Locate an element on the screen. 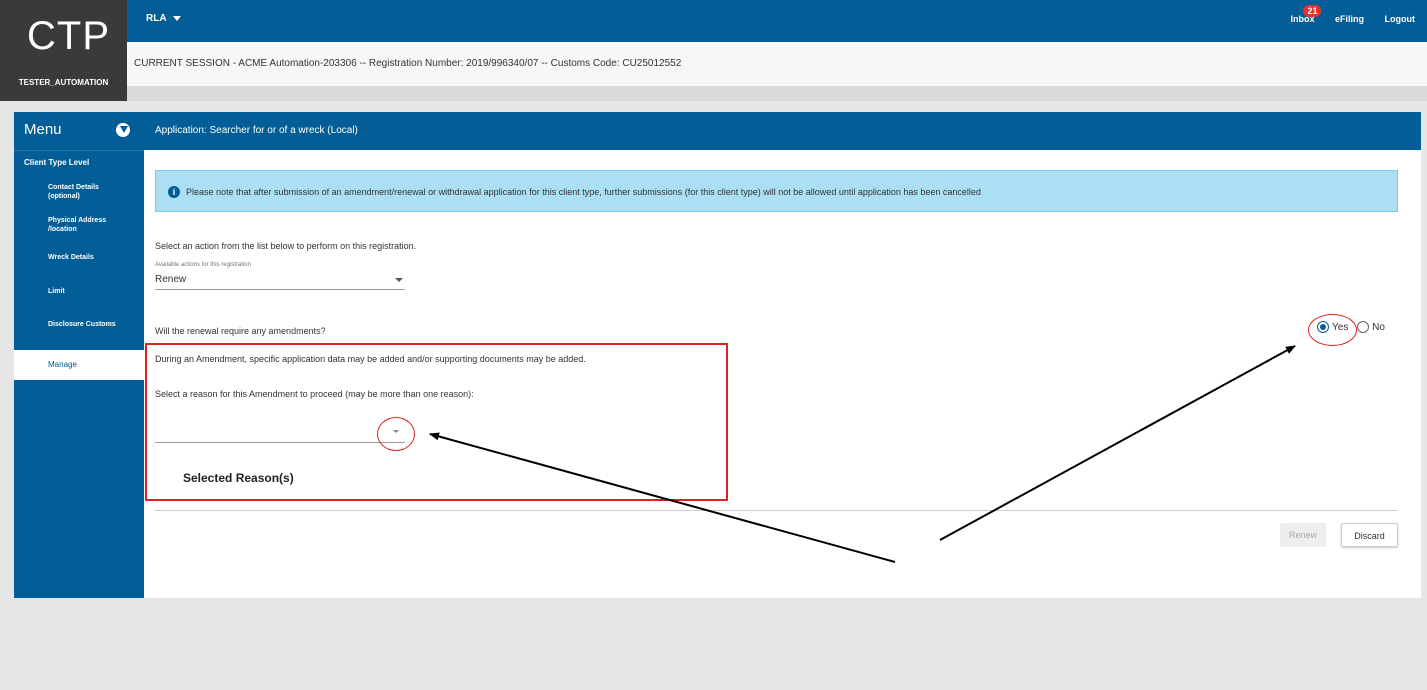 The height and width of the screenshot is (690, 1427). annotation-arrow-yes is located at coordinates (1117, 443).